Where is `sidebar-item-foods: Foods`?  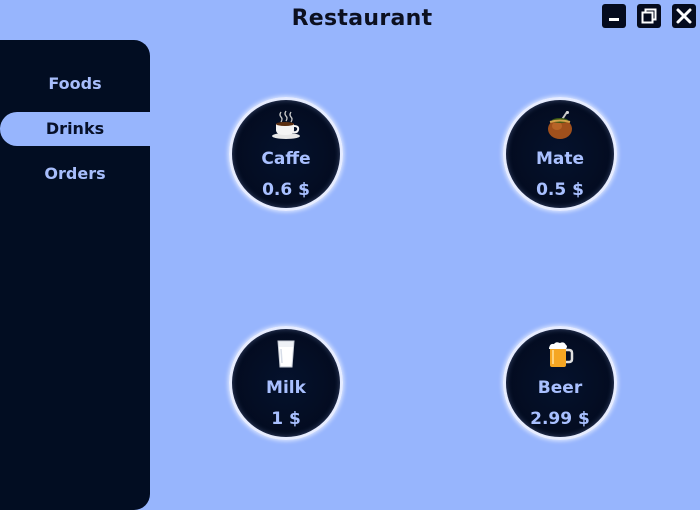
sidebar-item-foods: Foods is located at coordinates (75, 84).